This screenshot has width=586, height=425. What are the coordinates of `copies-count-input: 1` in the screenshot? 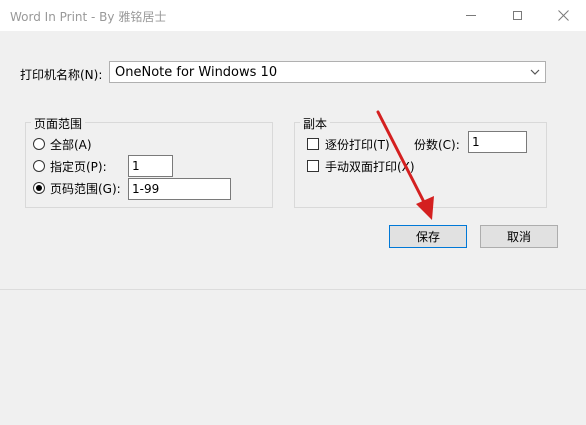 It's located at (497, 142).